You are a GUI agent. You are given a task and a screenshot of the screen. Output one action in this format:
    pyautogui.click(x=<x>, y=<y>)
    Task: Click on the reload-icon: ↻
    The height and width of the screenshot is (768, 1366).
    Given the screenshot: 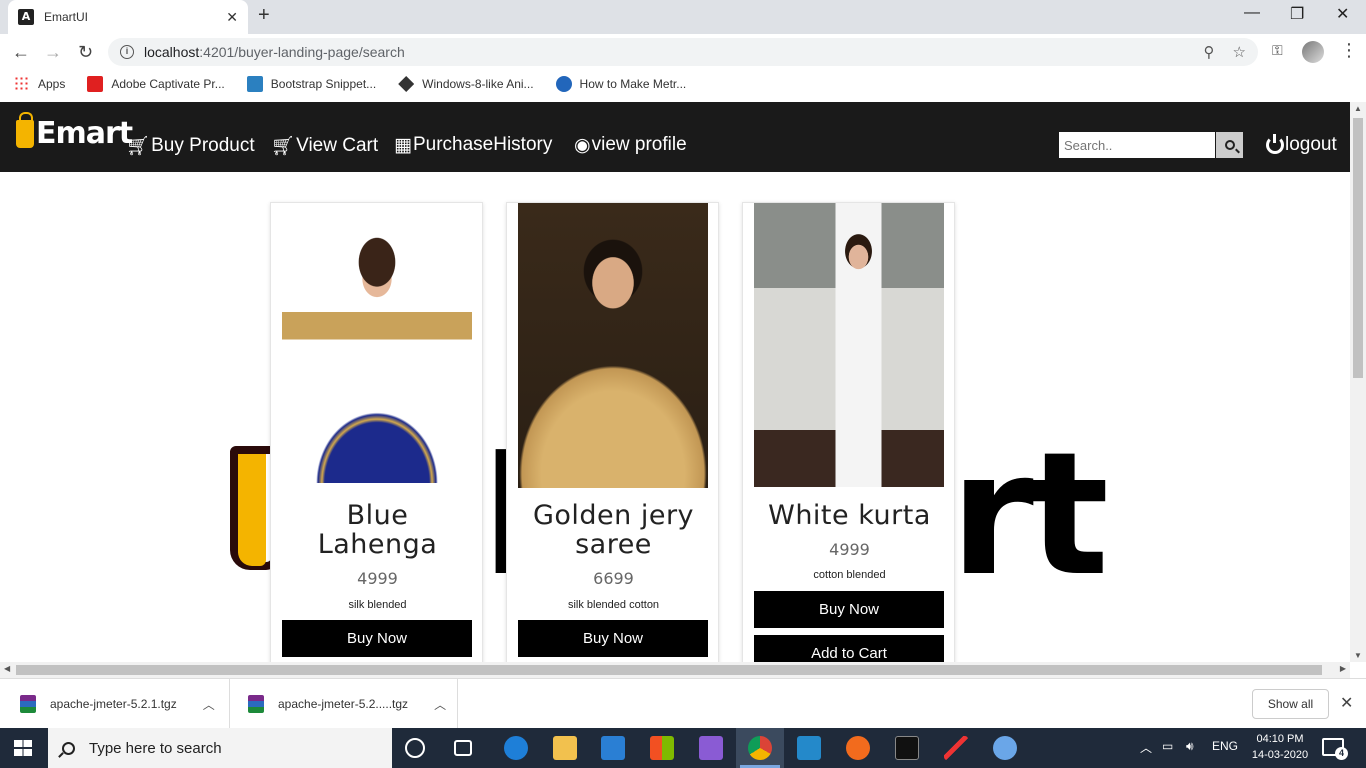 What is the action you would take?
    pyautogui.click(x=85, y=52)
    